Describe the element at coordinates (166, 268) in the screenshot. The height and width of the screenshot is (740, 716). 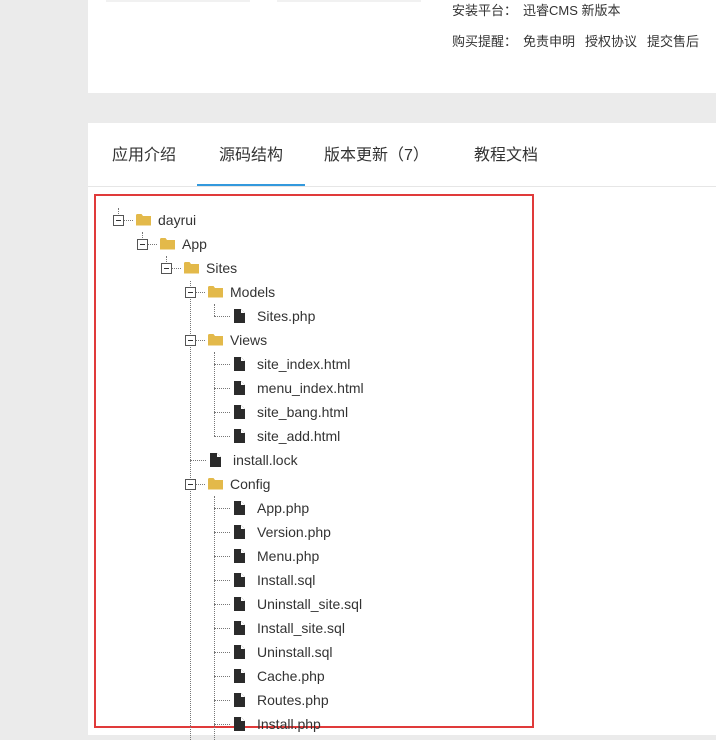
I see `folder-sites-toggle` at that location.